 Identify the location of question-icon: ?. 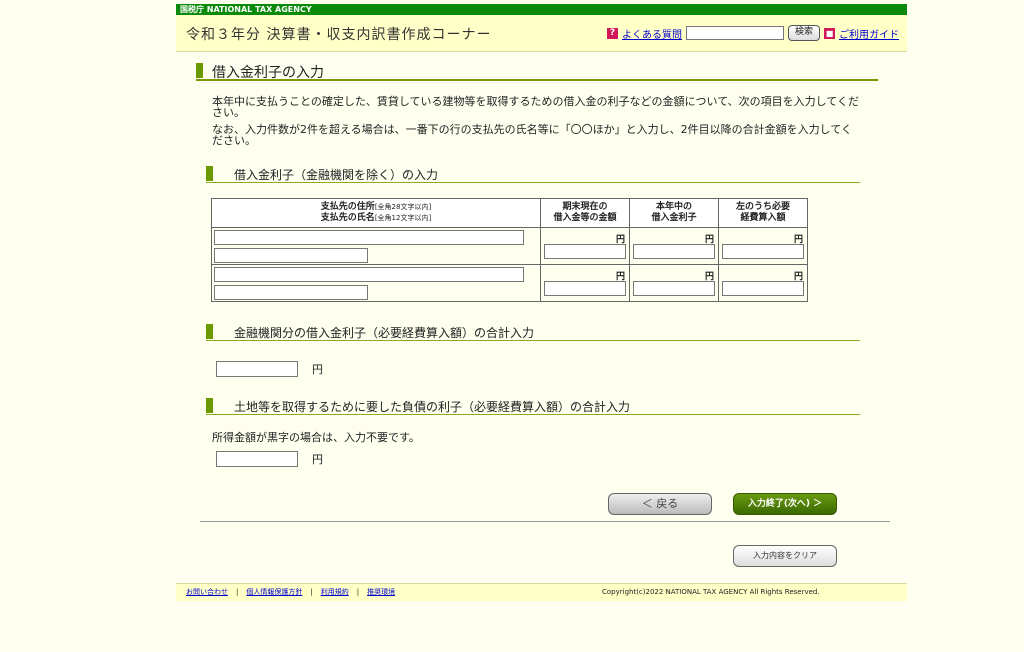
(612, 33).